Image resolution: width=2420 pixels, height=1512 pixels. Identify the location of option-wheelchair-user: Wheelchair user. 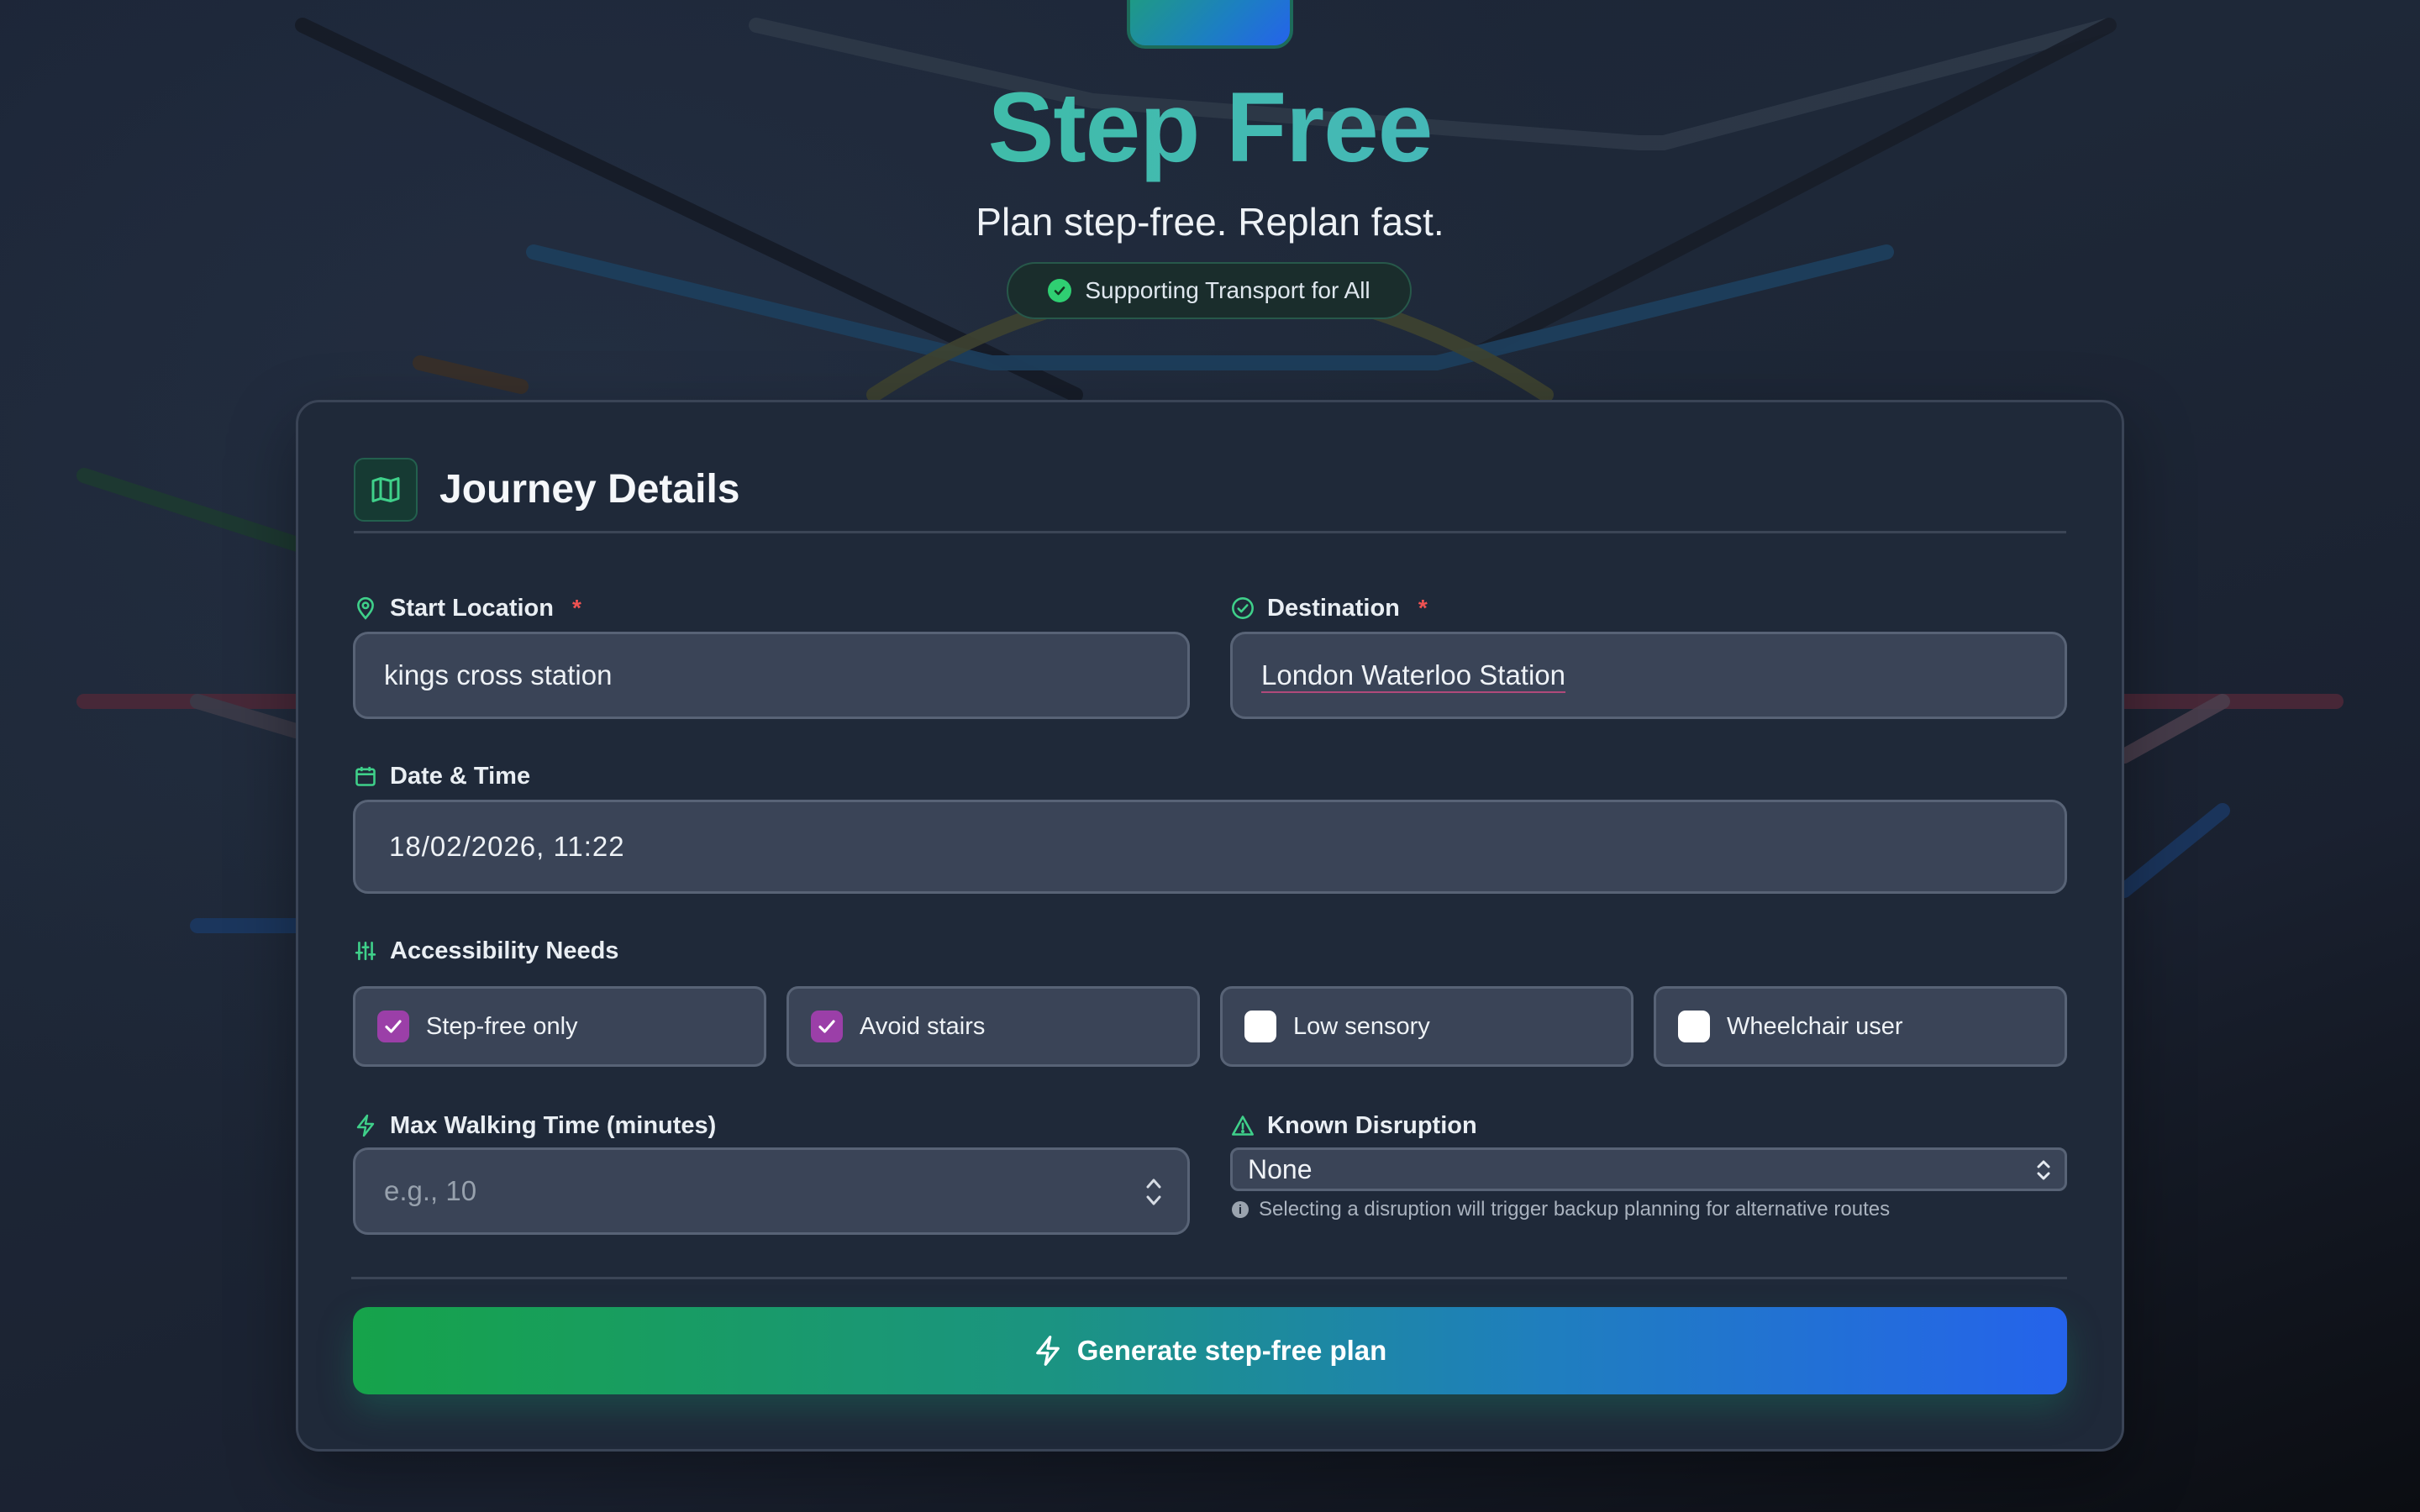
(1861, 1026).